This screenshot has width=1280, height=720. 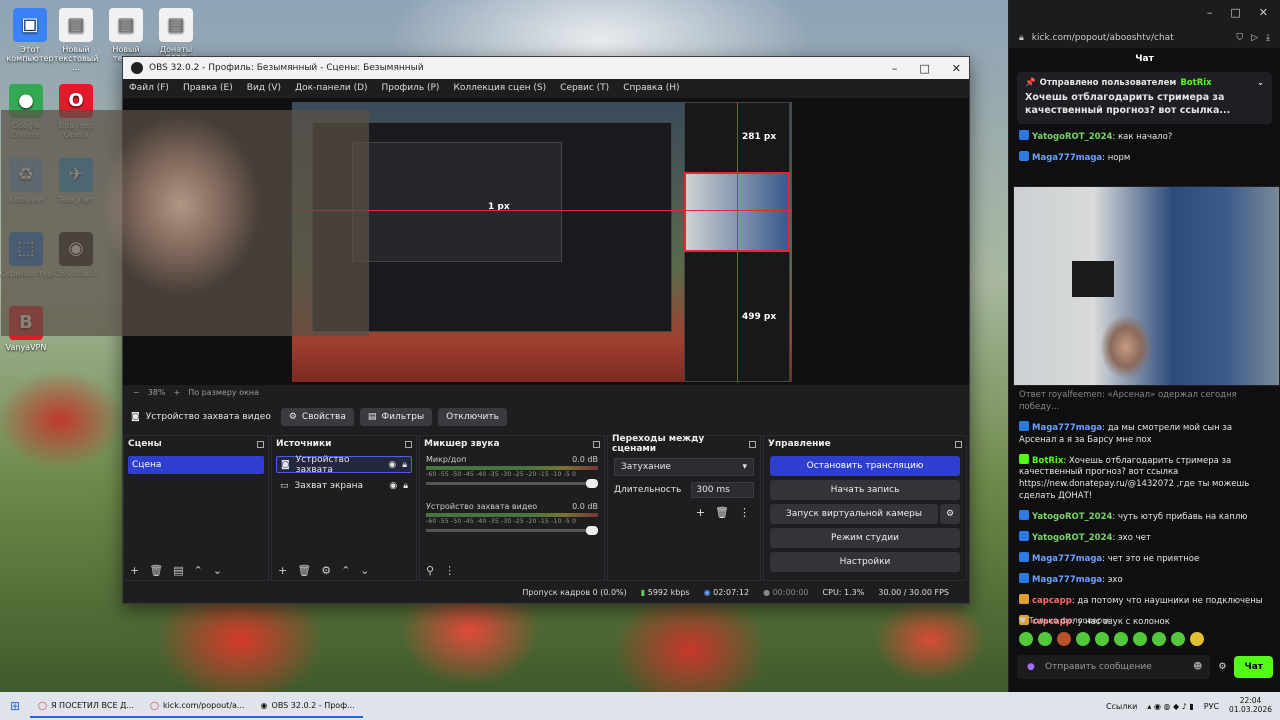 What do you see at coordinates (865, 490) in the screenshot?
I see `start-record-button: Начать запись` at bounding box center [865, 490].